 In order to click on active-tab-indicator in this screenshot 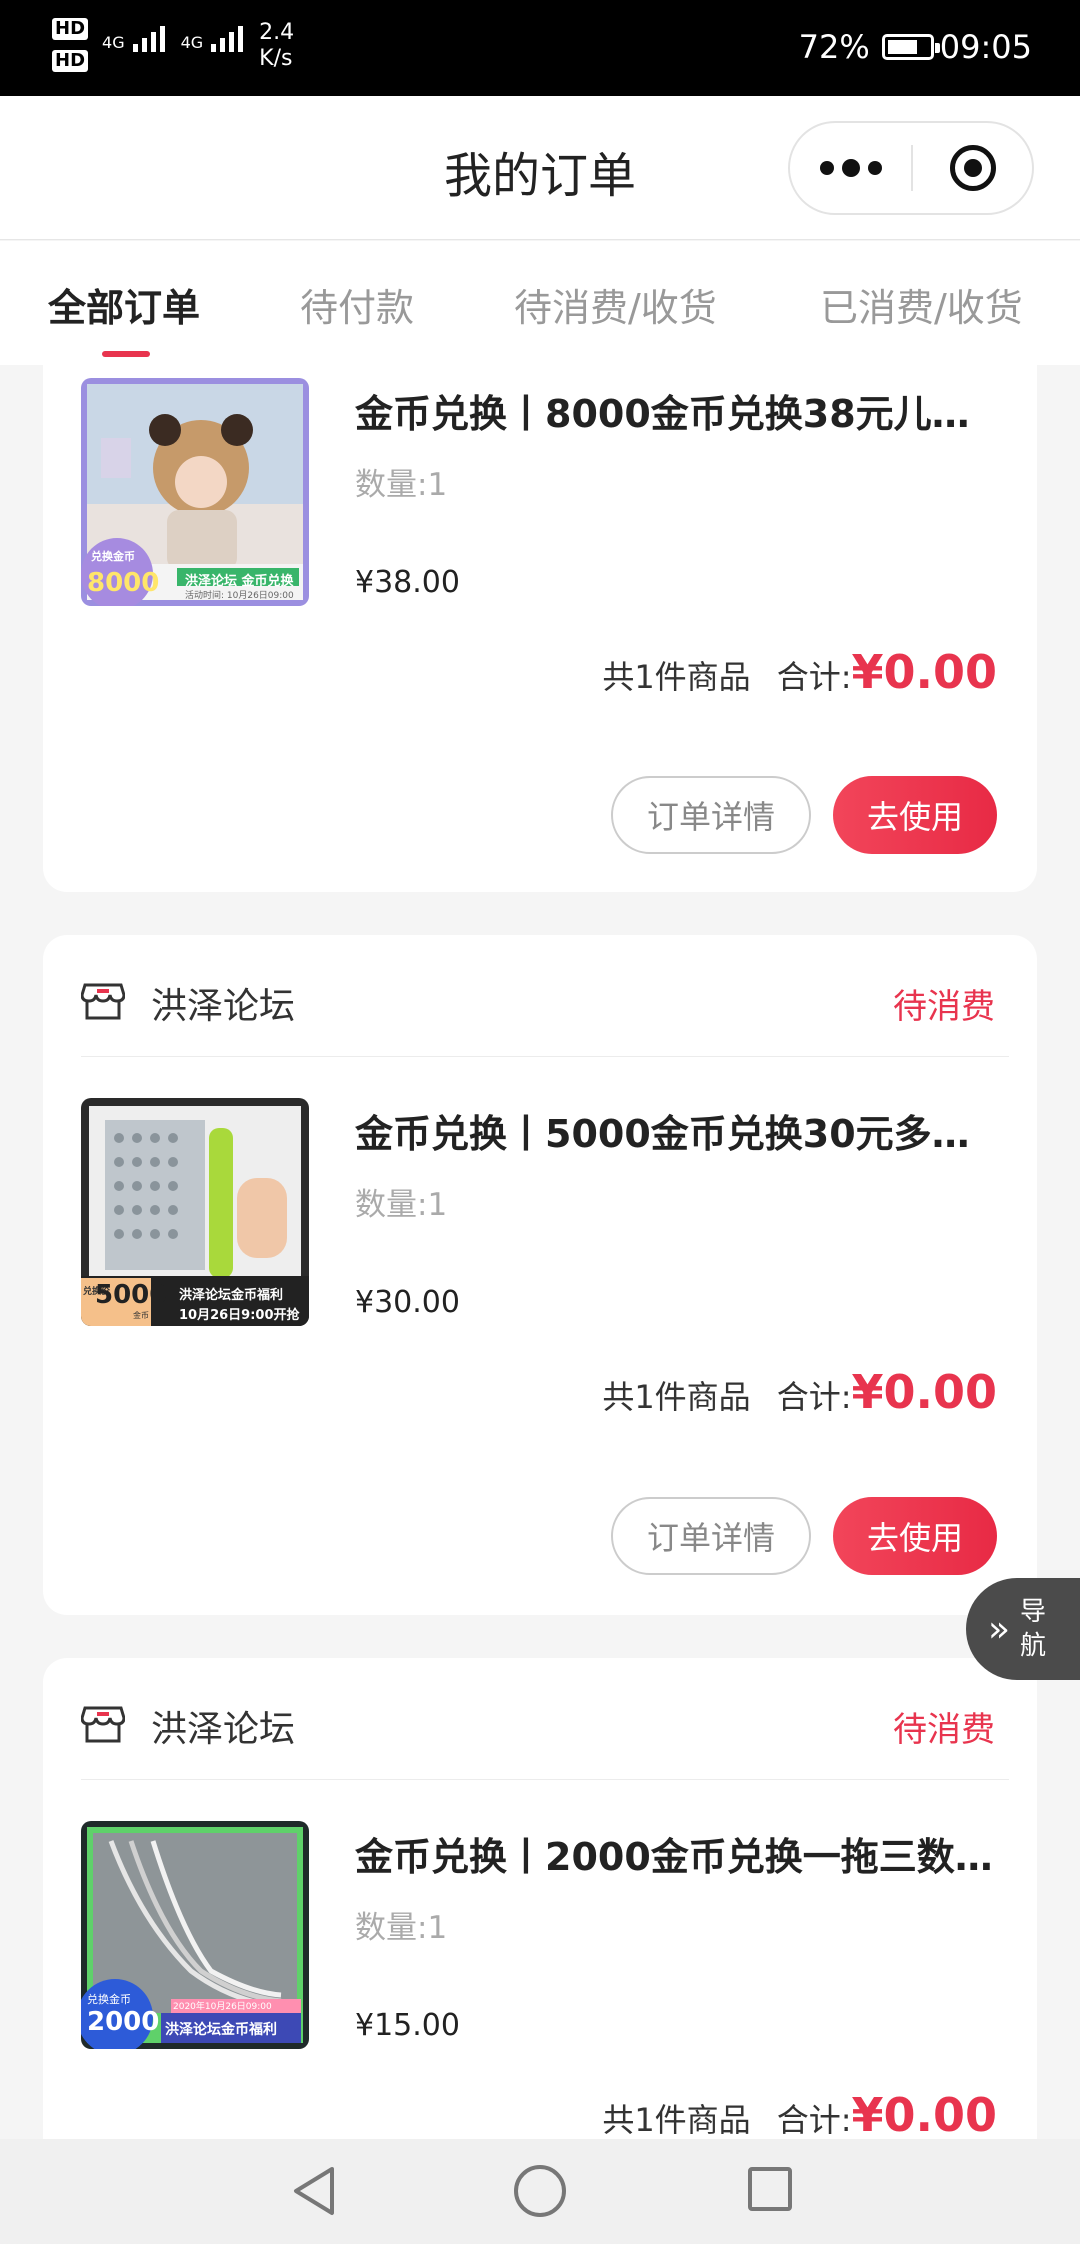, I will do `click(126, 354)`.